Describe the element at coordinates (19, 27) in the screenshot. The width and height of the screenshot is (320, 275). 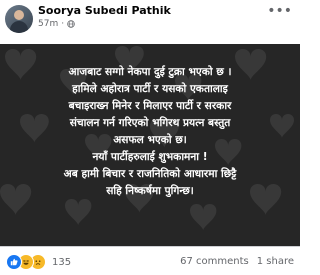
I see `avatar-body` at that location.